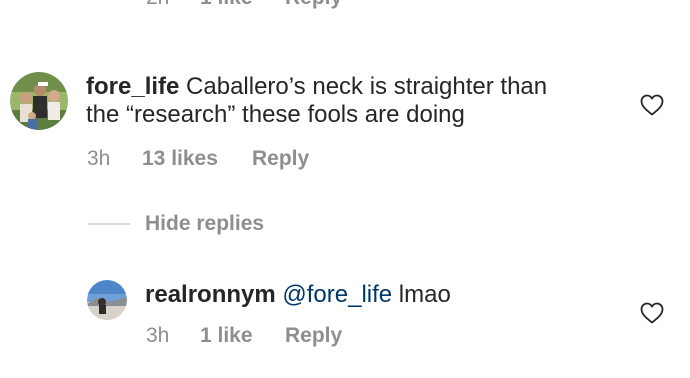 The image size is (690, 378). I want to click on timestamp: 2h, so click(157, 5).